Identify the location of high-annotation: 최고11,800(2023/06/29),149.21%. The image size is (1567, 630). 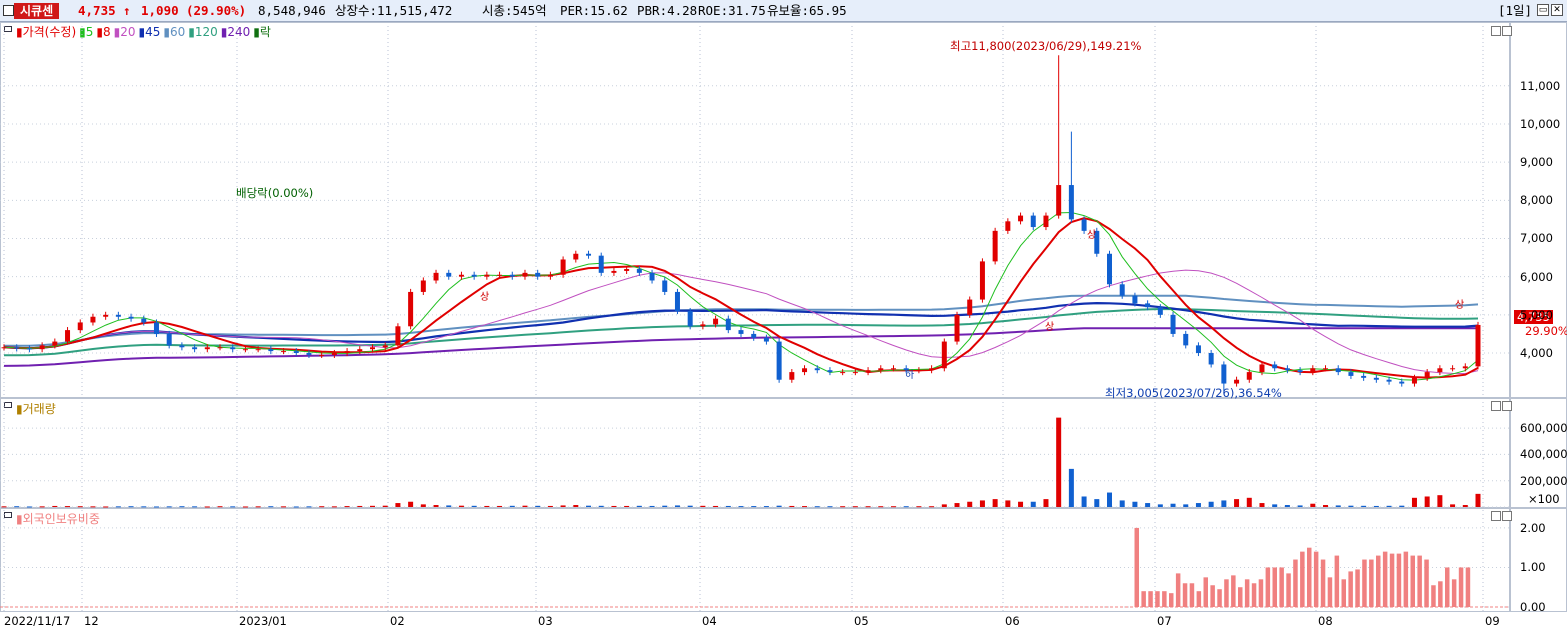
(1046, 46).